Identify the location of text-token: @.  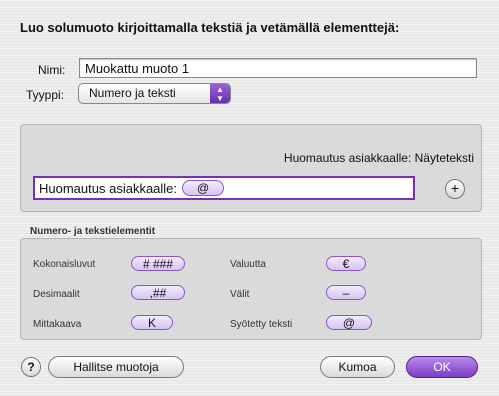
(203, 188).